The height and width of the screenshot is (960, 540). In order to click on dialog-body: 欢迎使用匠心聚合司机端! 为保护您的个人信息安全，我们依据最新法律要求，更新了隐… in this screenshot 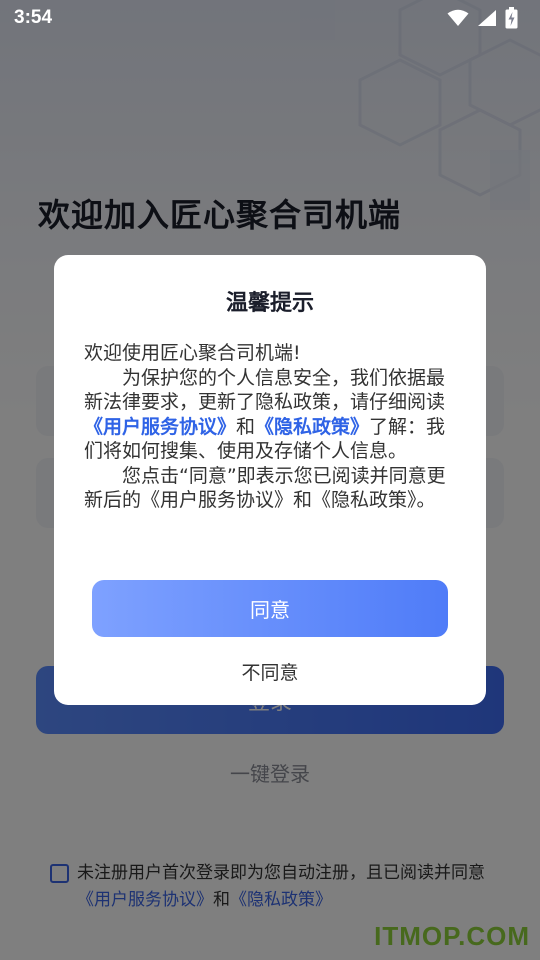, I will do `click(269, 427)`.